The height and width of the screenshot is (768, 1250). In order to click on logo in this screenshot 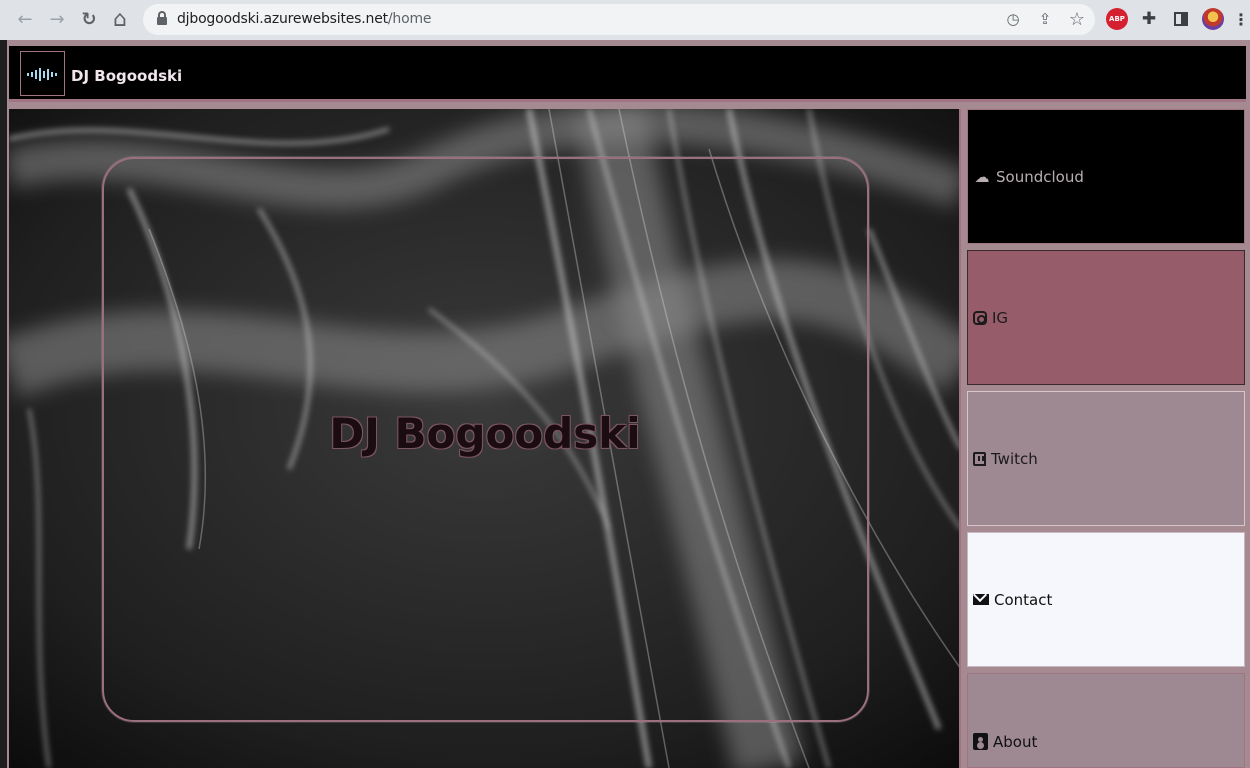, I will do `click(42, 73)`.